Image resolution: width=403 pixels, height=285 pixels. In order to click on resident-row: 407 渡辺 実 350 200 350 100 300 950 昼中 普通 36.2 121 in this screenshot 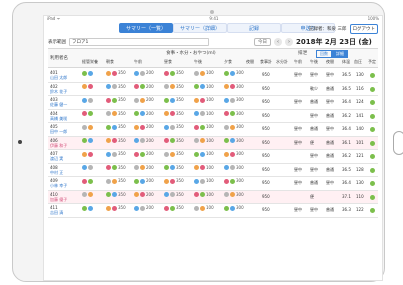, I will do `click(213, 157)`.